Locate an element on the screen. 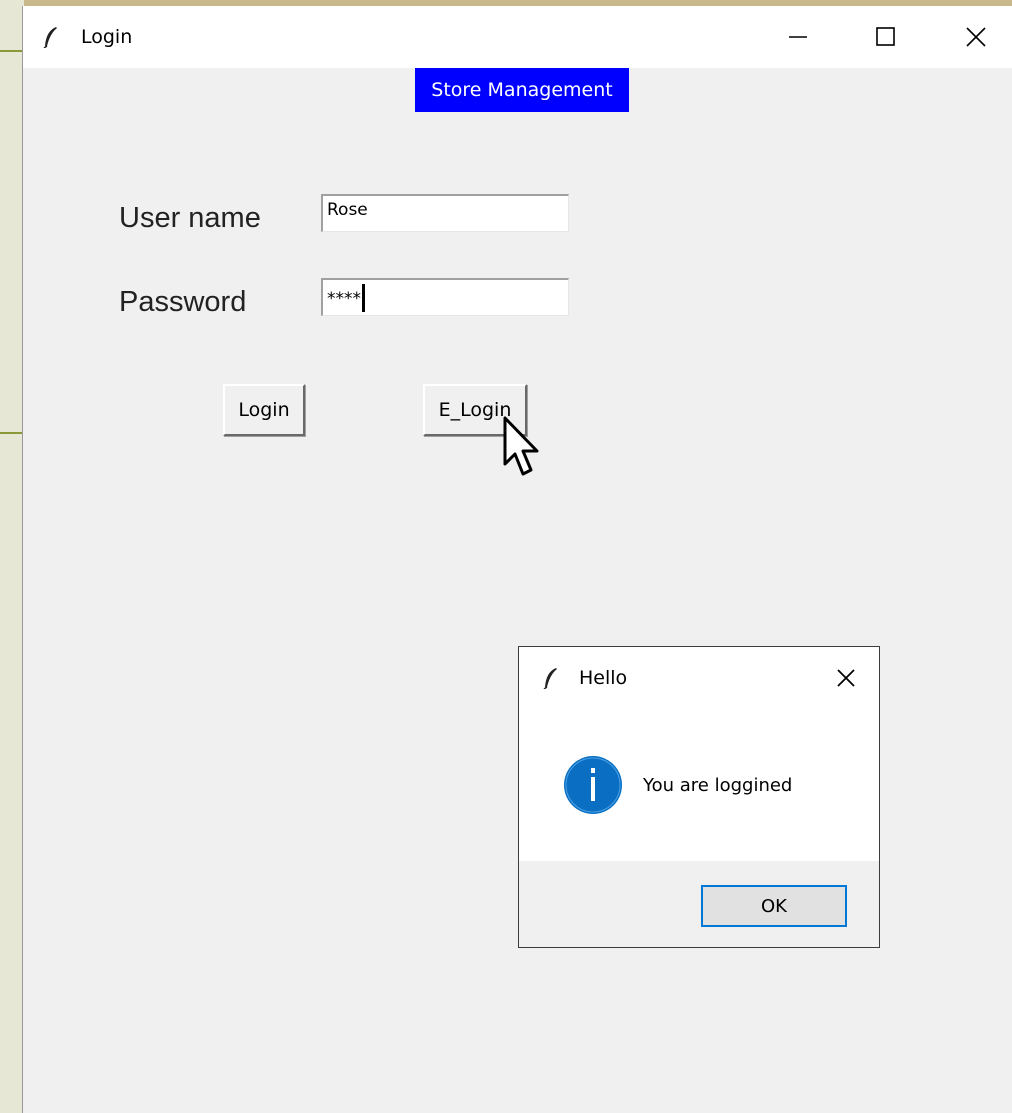  message-dialog: Hello You are loggined OK is located at coordinates (699, 797).